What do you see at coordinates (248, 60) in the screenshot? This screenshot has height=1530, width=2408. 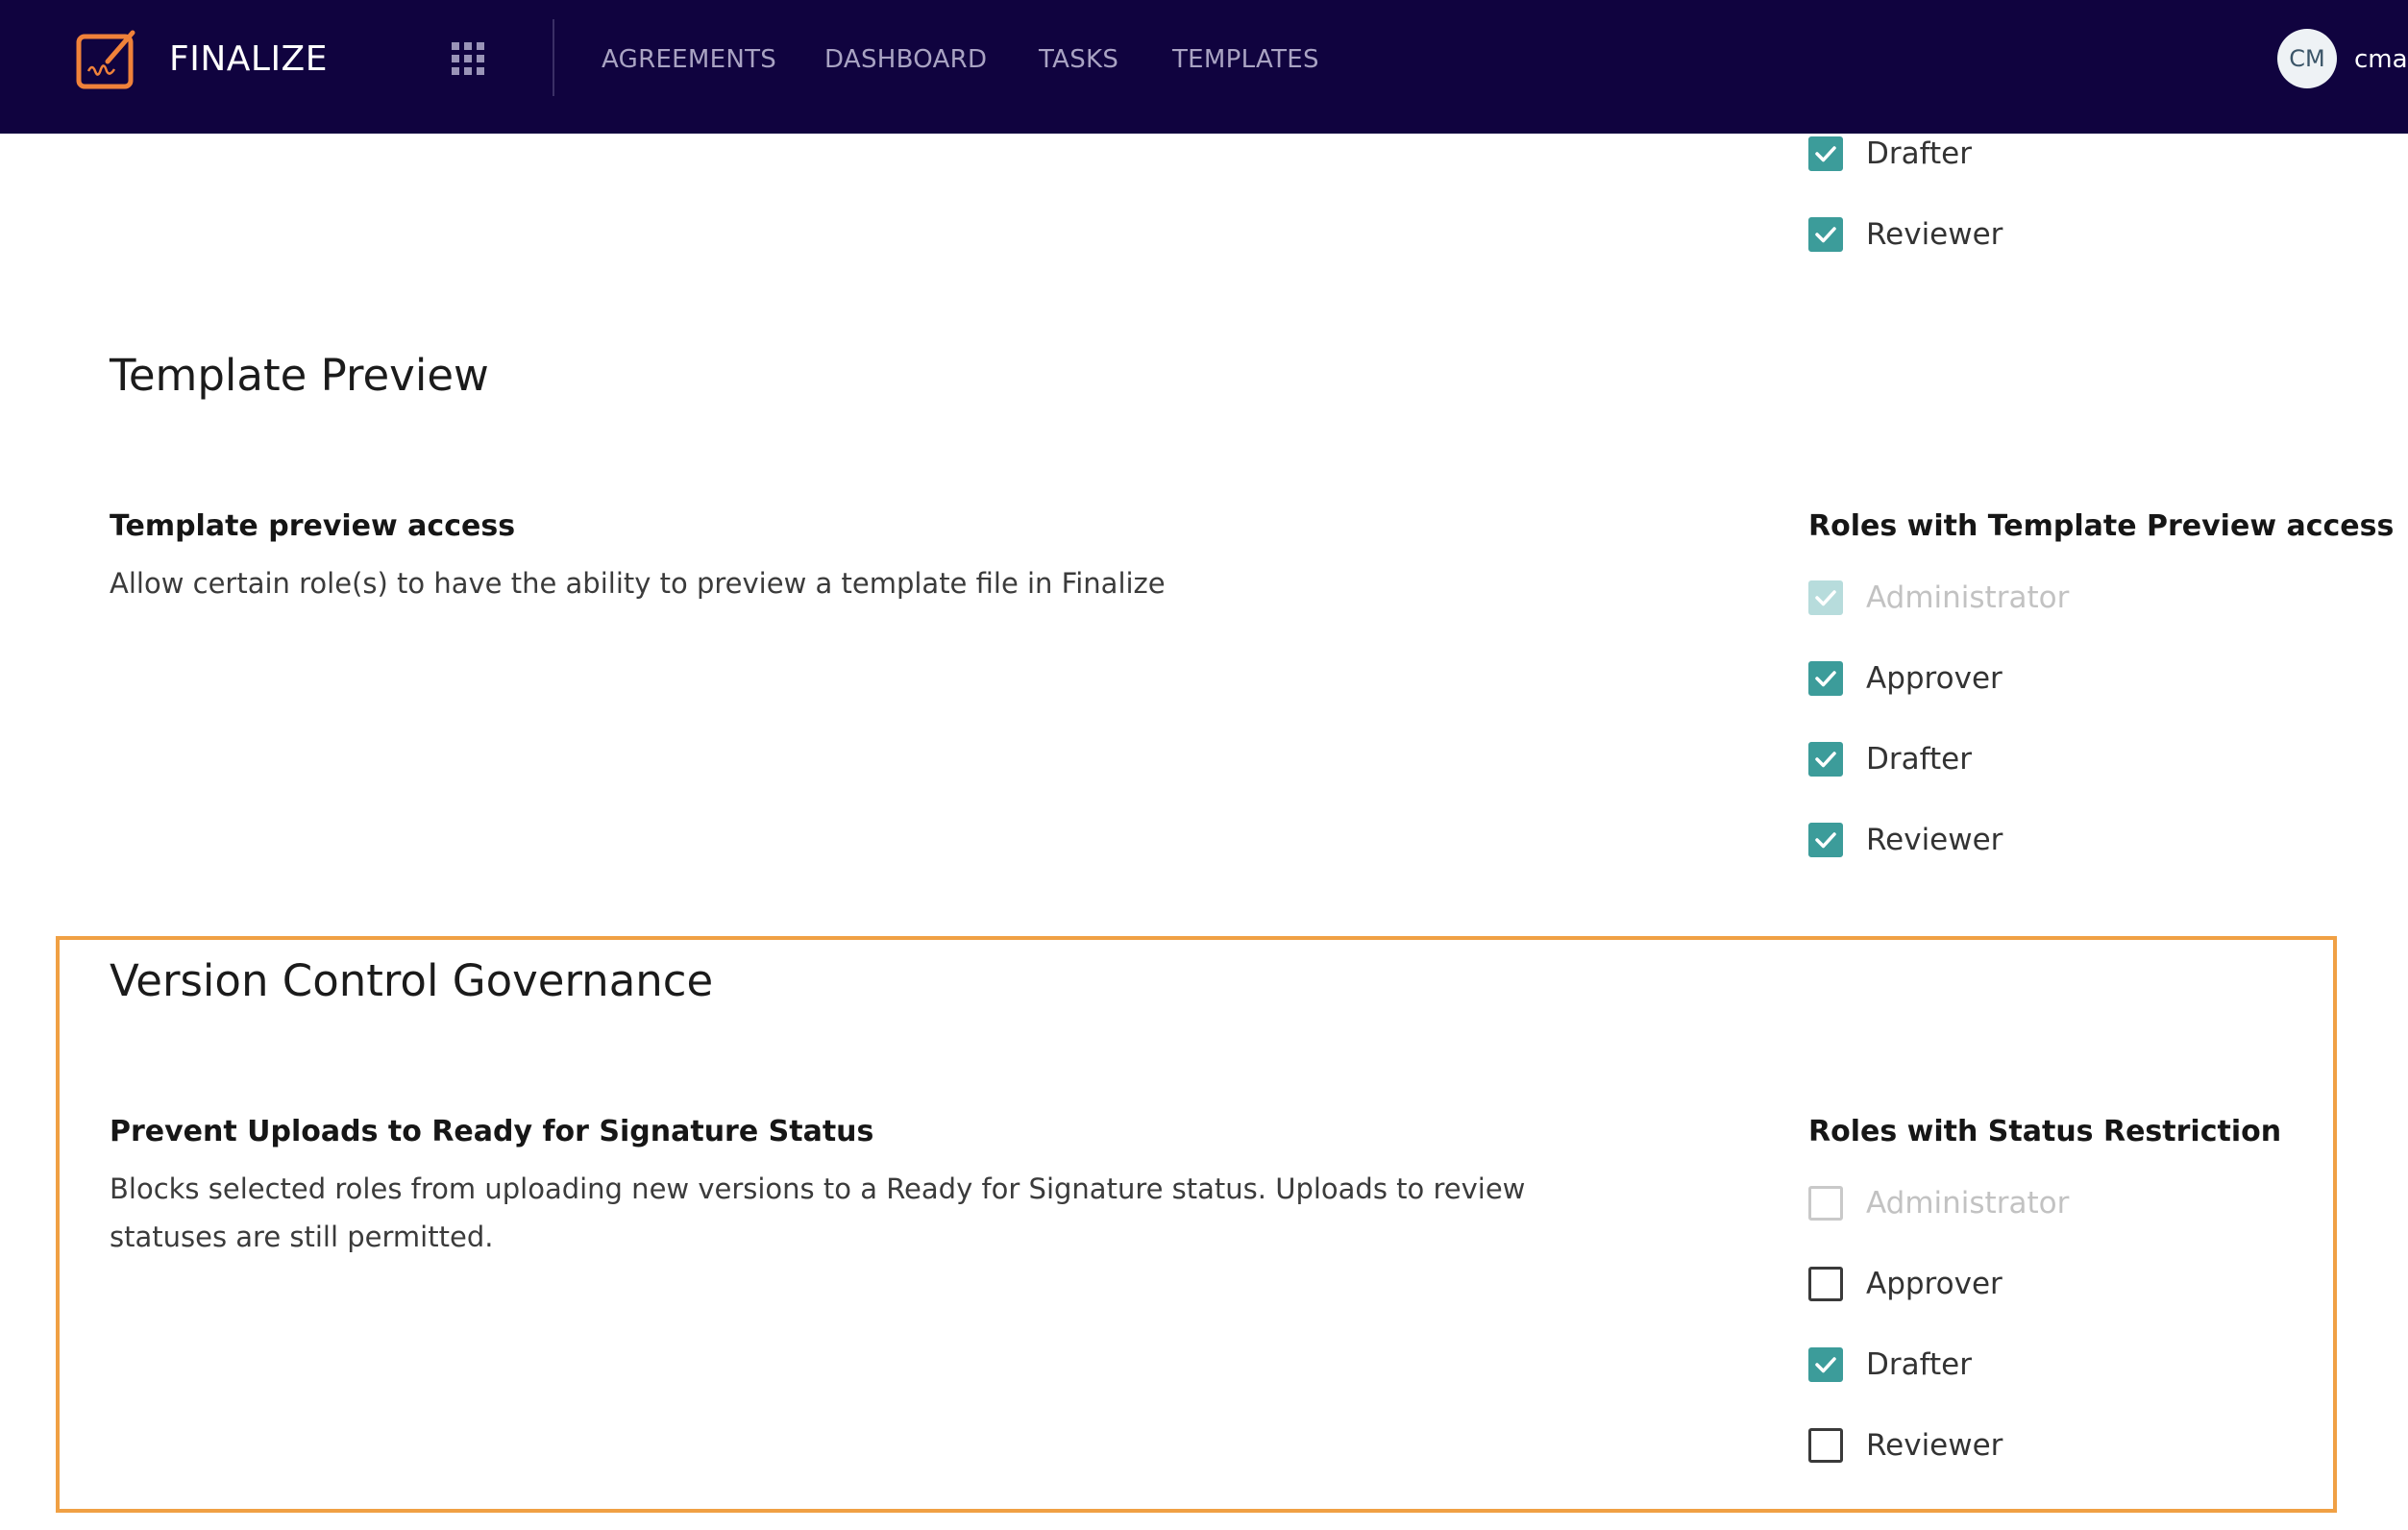 I see `brand-name: FINALIZE` at bounding box center [248, 60].